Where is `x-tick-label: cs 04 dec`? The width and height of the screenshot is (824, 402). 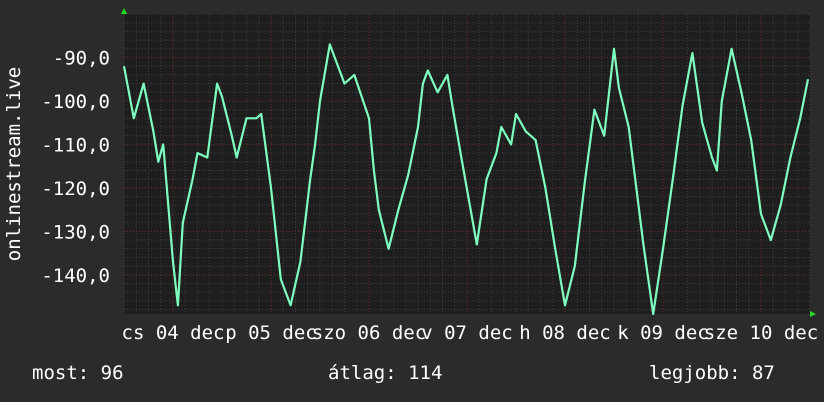
x-tick-label: cs 04 dec is located at coordinates (173, 333).